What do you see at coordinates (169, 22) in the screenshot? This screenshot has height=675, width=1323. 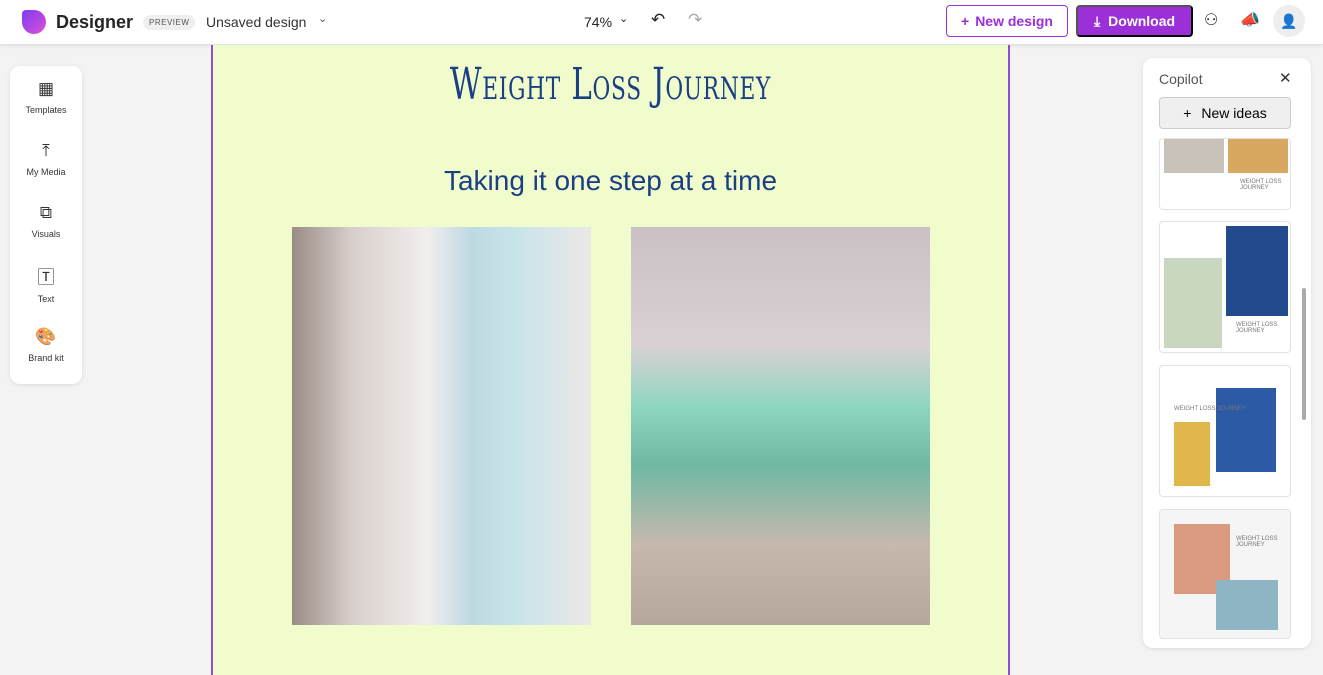 I see `preview-badge: PREVIEW` at bounding box center [169, 22].